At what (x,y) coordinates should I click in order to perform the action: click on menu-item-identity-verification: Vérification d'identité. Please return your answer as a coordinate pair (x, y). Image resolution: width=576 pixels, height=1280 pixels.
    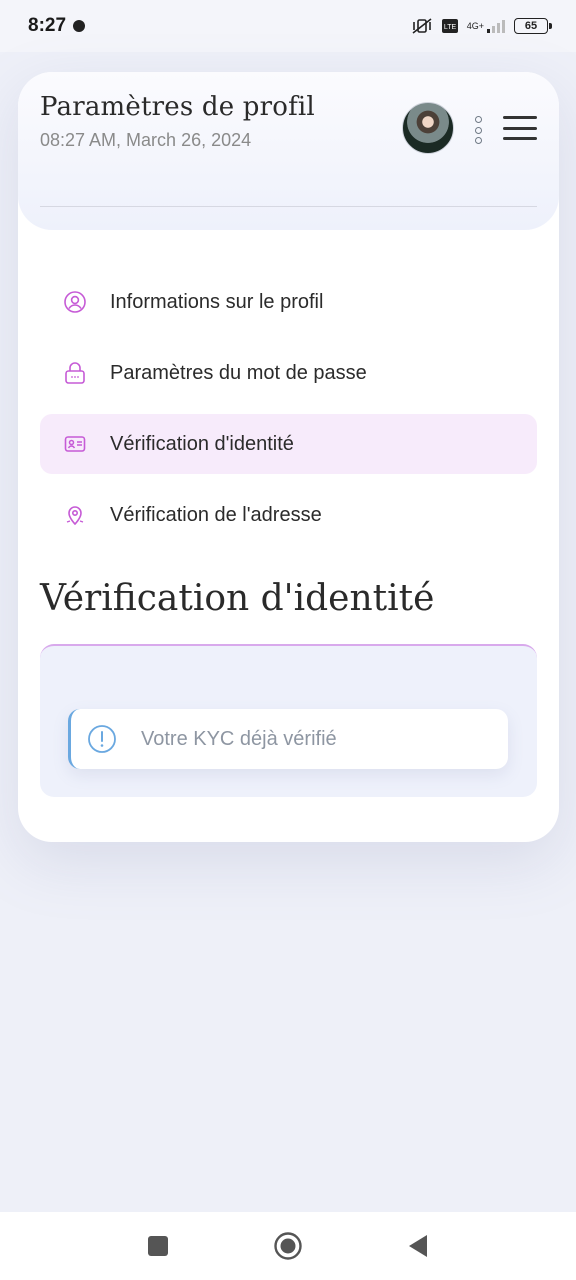
    Looking at the image, I should click on (288, 444).